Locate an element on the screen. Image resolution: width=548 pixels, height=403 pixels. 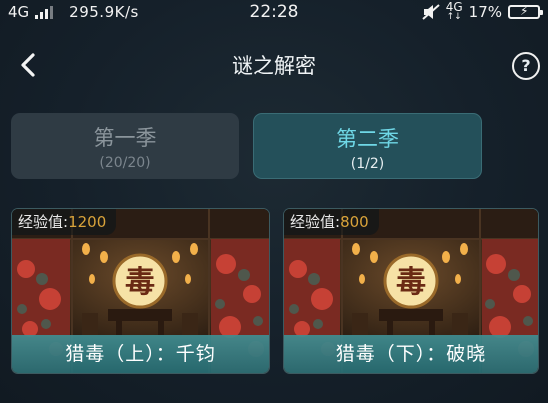
network-type-right: 4G ↑↓ is located at coordinates (454, 11).